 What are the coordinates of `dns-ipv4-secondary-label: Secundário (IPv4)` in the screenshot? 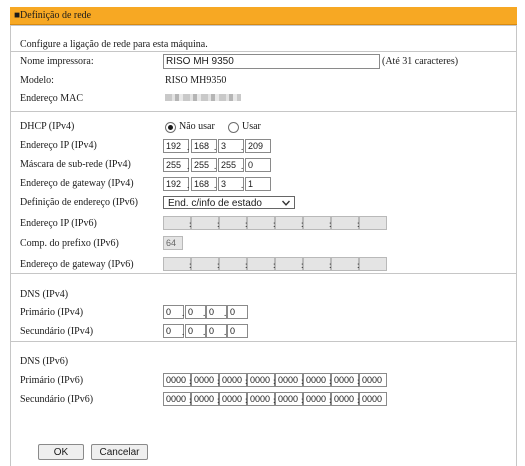 It's located at (57, 331).